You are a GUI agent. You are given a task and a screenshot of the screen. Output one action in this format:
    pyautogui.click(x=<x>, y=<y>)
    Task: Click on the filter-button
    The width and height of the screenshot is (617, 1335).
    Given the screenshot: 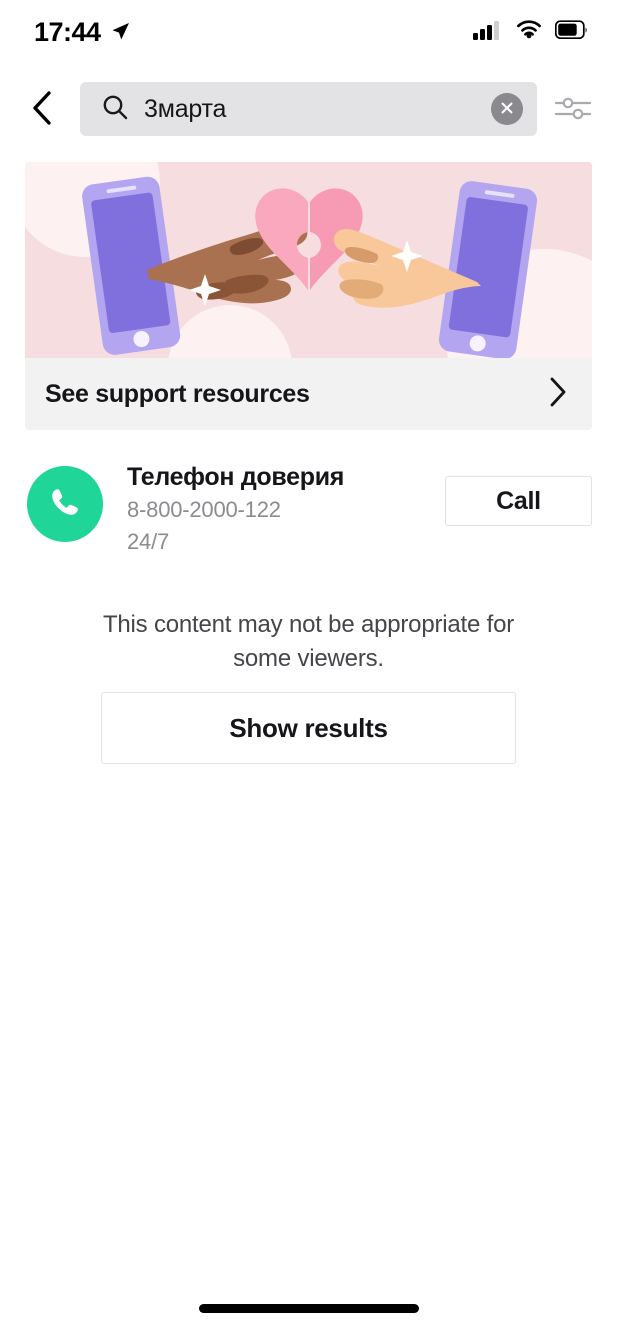 What is the action you would take?
    pyautogui.click(x=573, y=109)
    